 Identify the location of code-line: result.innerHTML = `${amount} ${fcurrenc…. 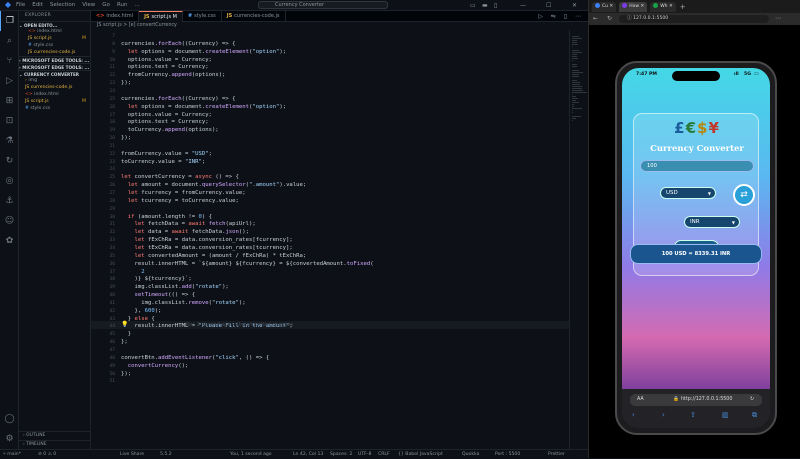
(247, 264).